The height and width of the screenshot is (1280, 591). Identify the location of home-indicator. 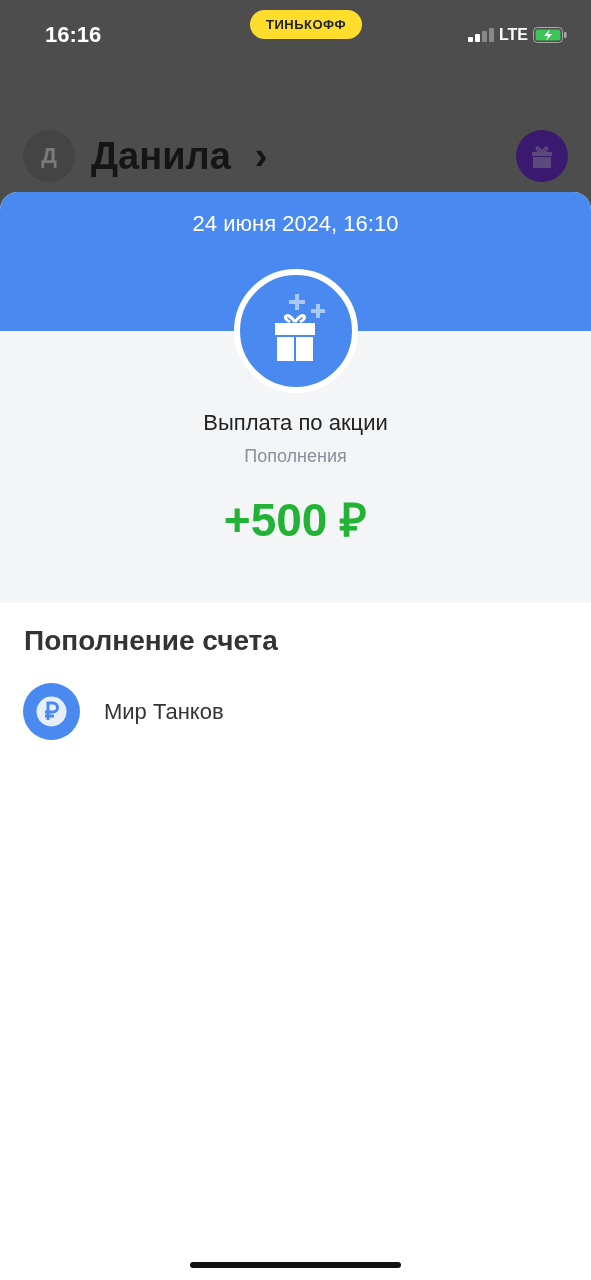
(295, 1265).